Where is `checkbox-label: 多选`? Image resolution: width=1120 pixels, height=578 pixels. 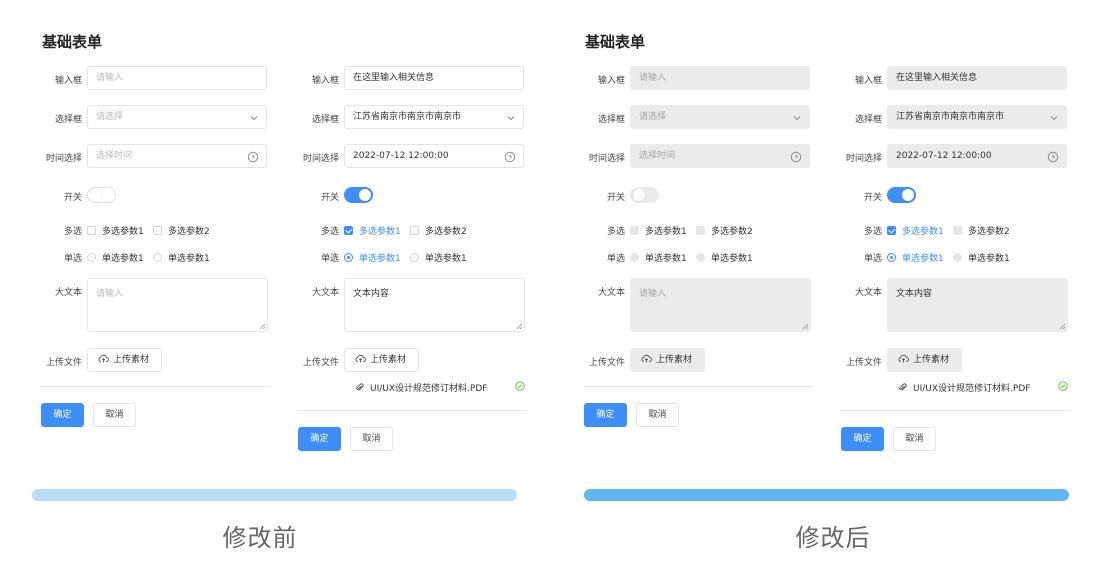
checkbox-label: 多选 is located at coordinates (72, 232).